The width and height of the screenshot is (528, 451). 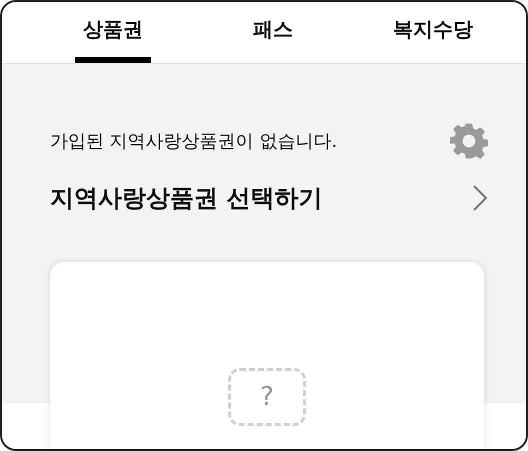 I want to click on select-voucher-link: 지역사랑상품권 선택하기, so click(x=269, y=198).